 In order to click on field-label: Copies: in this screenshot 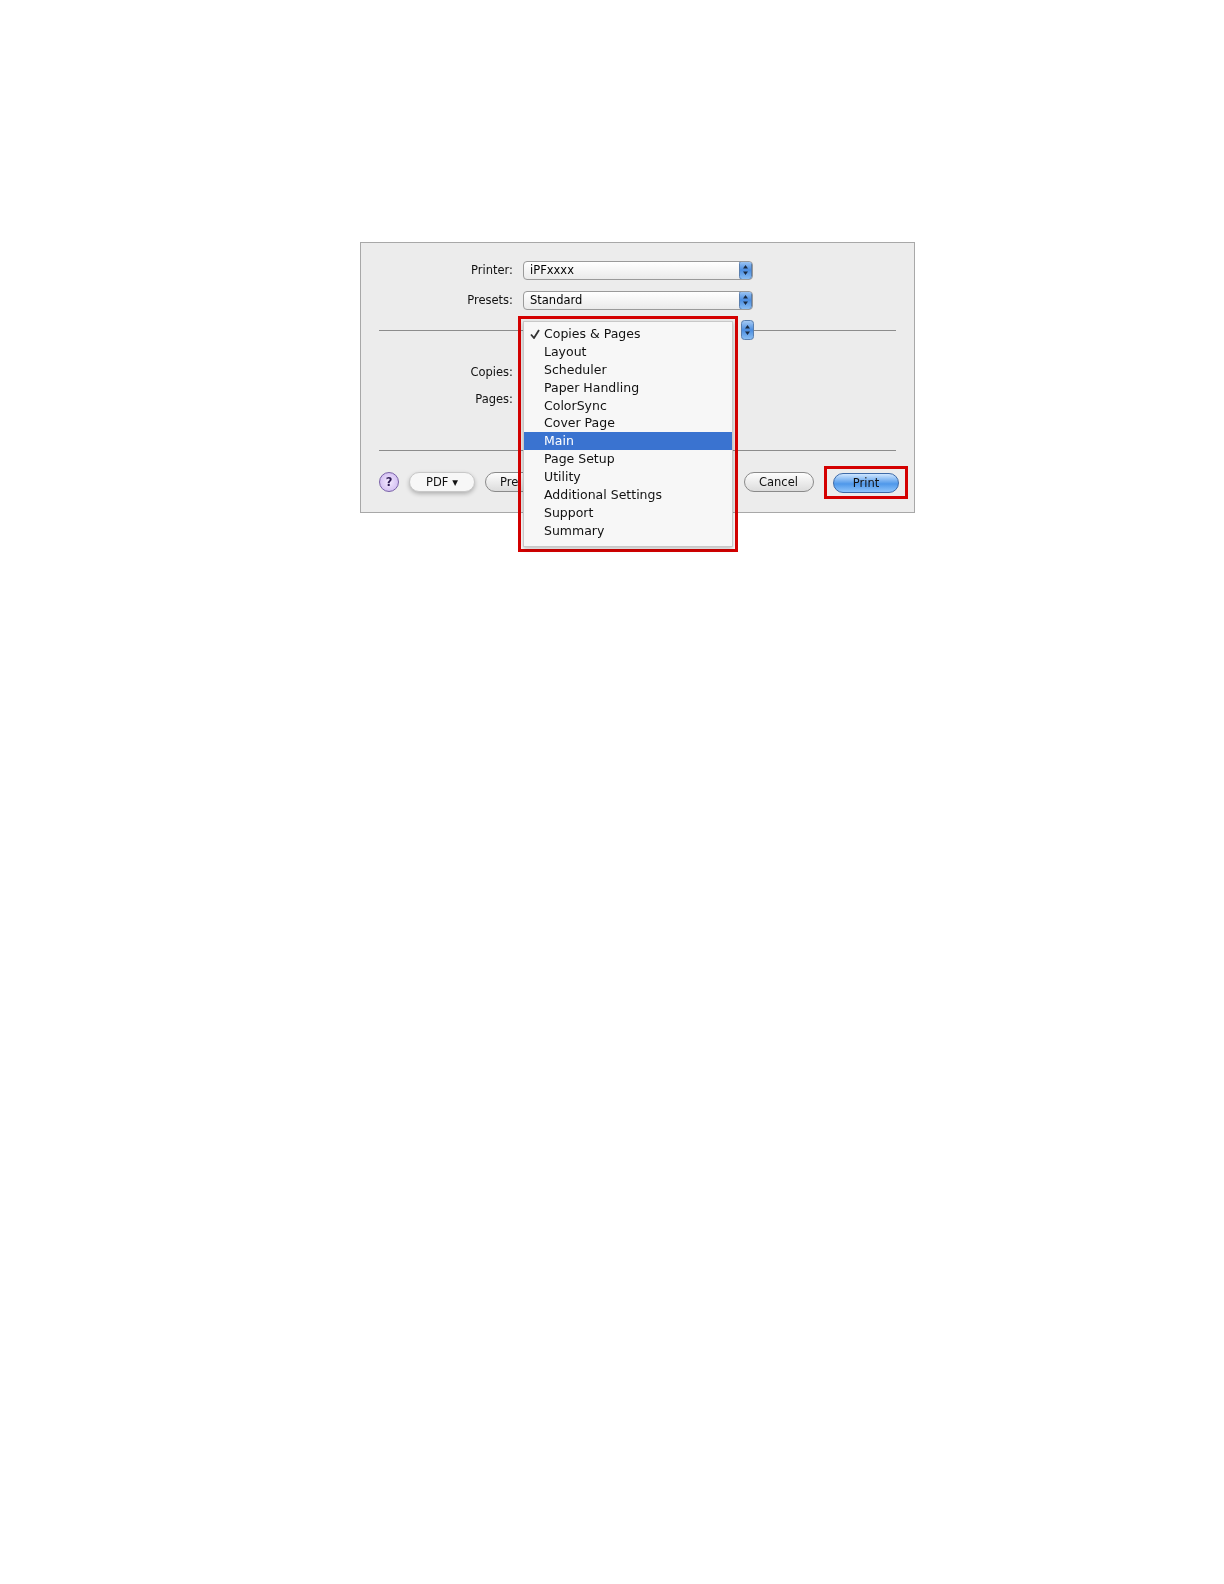, I will do `click(491, 372)`.